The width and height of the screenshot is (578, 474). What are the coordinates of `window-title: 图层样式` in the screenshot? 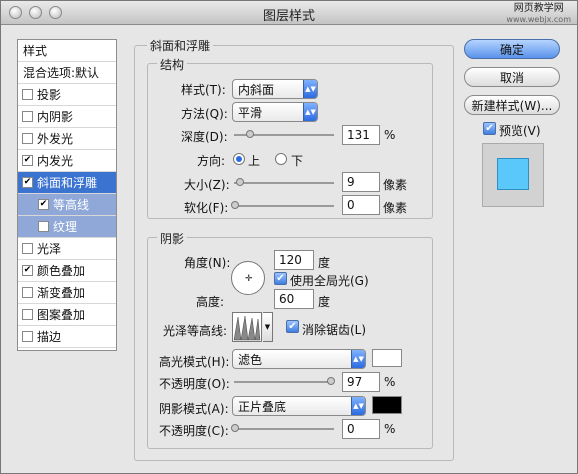 It's located at (288, 16).